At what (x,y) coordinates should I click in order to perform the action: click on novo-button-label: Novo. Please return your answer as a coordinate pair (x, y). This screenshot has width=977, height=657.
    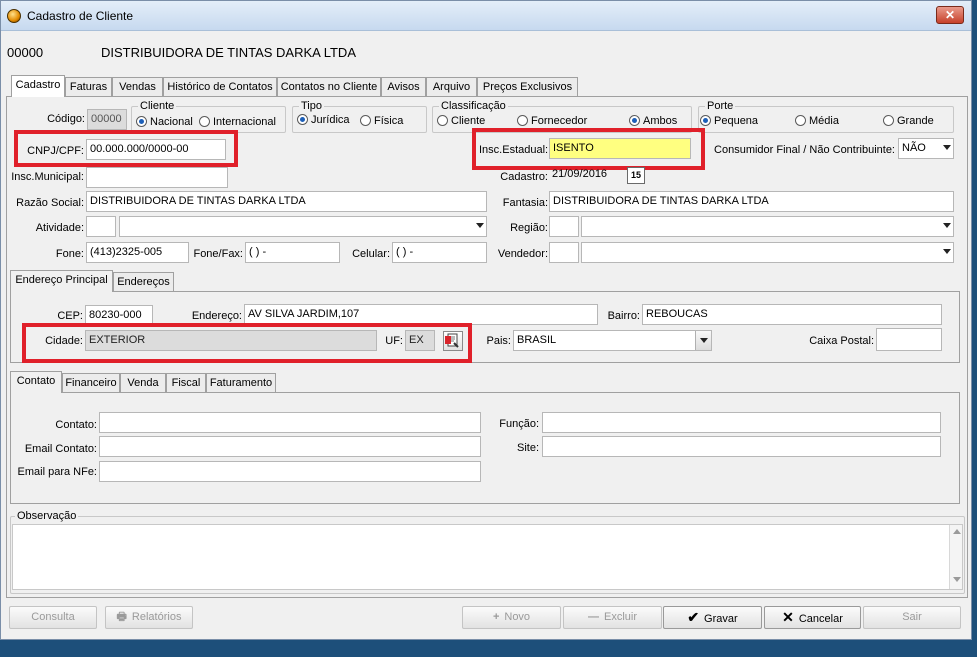
    Looking at the image, I should click on (517, 617).